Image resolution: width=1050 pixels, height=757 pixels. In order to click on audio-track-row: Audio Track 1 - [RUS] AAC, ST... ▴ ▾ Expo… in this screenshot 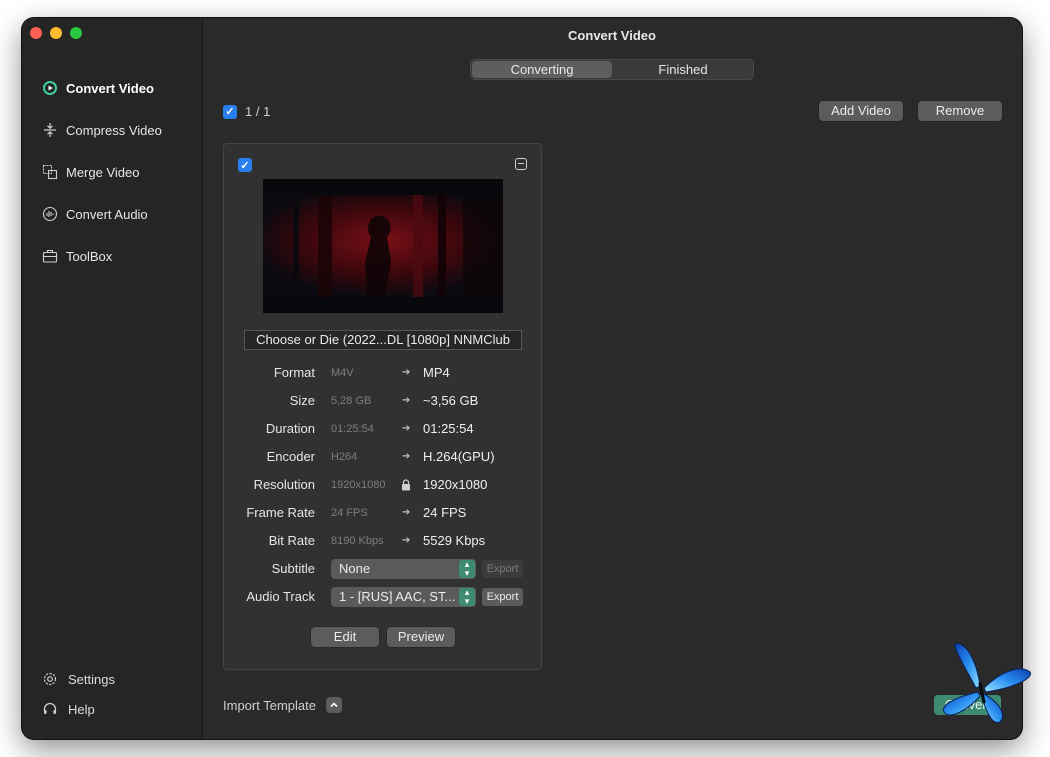, I will do `click(383, 597)`.